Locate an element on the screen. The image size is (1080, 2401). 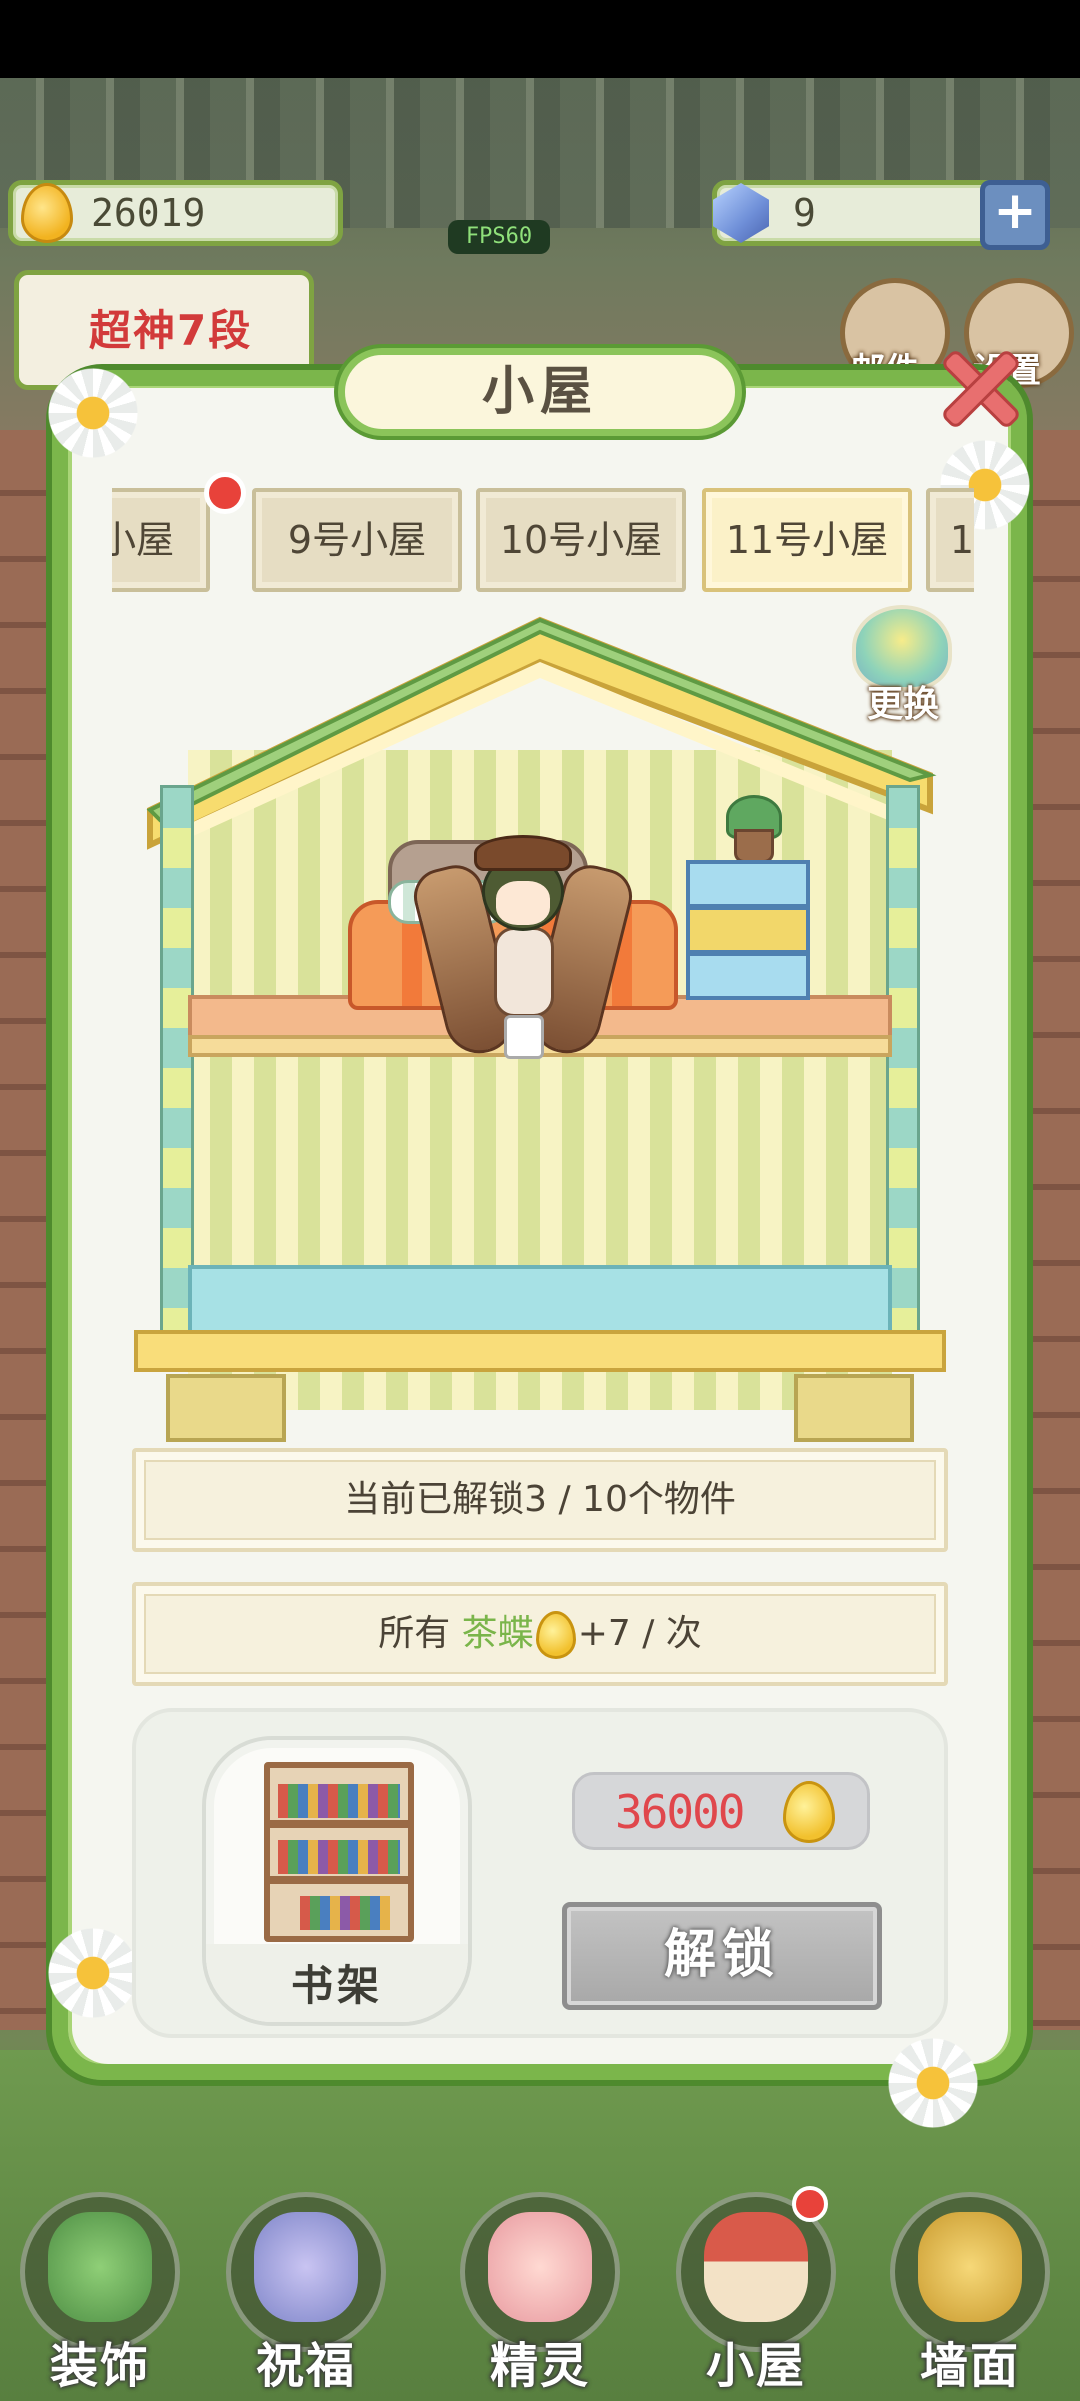
bonus-bar: 所有 茶蝶 +7 / 次 is located at coordinates (540, 1634).